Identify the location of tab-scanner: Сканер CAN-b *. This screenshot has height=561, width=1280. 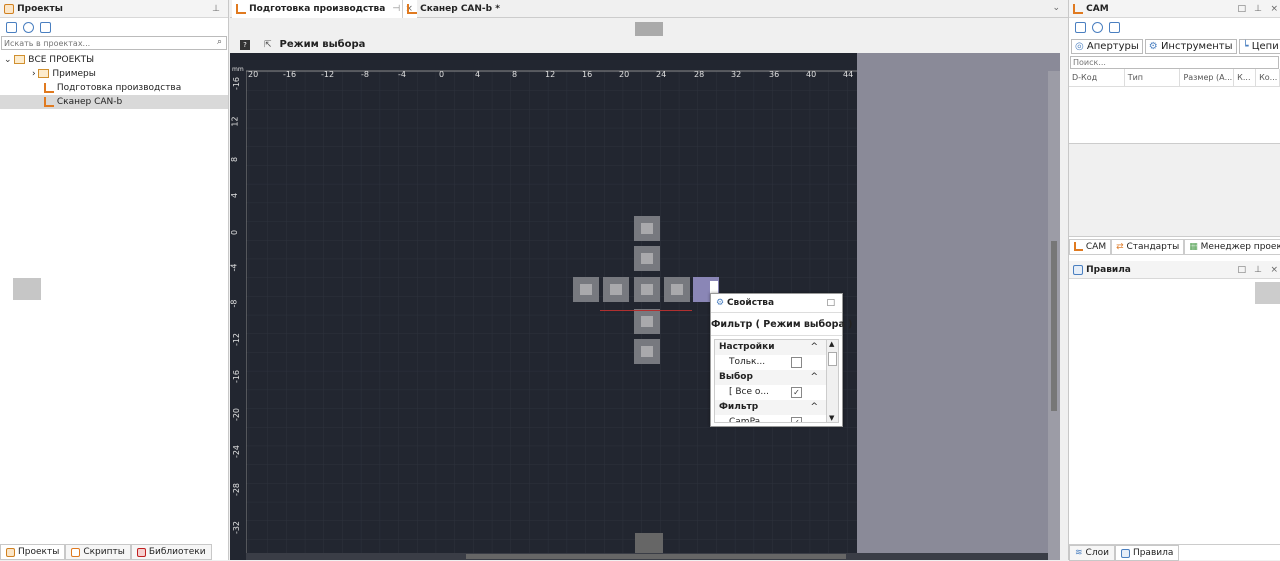
(453, 9).